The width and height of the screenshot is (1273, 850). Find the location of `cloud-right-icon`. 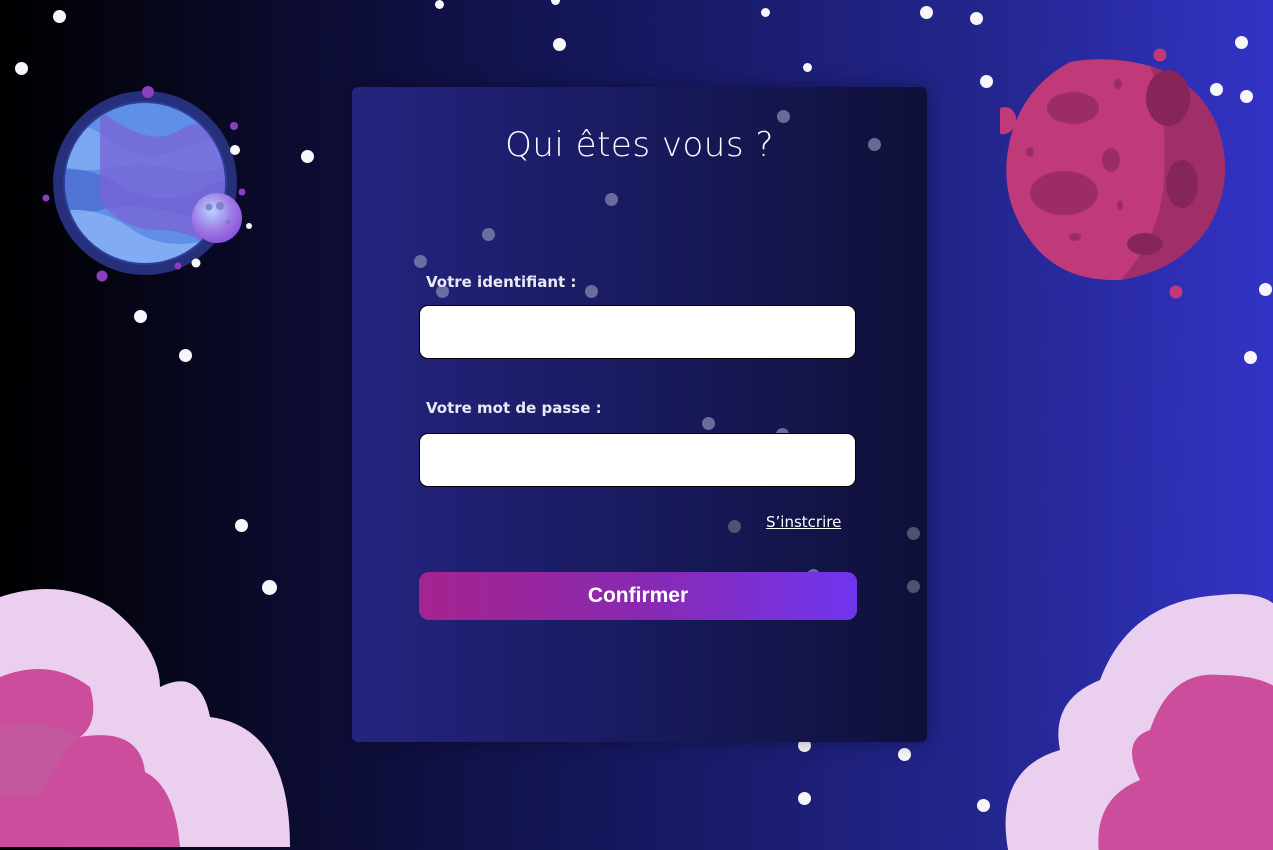

cloud-right-icon is located at coordinates (1139, 722).